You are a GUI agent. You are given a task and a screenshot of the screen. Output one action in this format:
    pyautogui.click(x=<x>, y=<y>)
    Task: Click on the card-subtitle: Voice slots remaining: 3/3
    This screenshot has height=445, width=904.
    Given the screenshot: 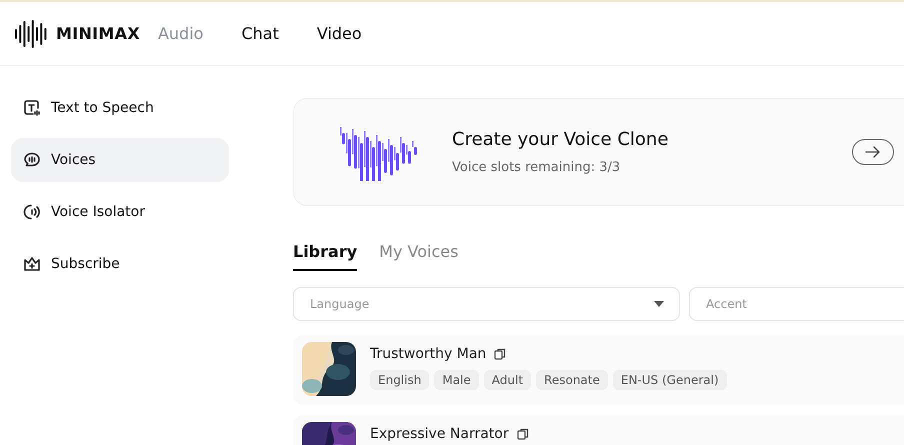 What is the action you would take?
    pyautogui.click(x=537, y=167)
    